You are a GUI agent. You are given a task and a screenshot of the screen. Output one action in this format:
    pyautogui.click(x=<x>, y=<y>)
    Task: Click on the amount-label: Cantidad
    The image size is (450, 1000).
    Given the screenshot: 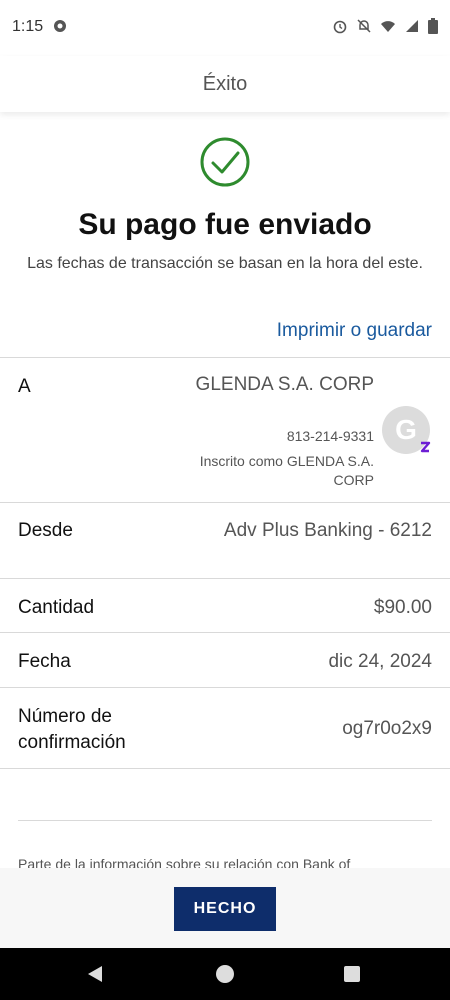 What is the action you would take?
    pyautogui.click(x=56, y=607)
    